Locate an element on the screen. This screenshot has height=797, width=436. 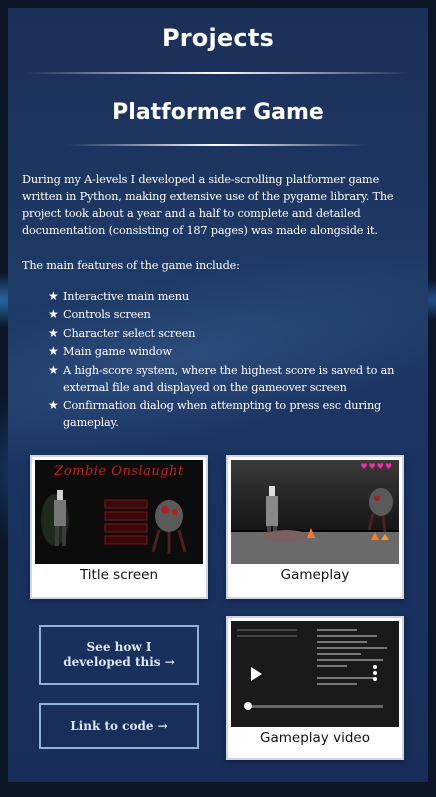
gameplay-video-card: Gameplay video is located at coordinates (315, 688).